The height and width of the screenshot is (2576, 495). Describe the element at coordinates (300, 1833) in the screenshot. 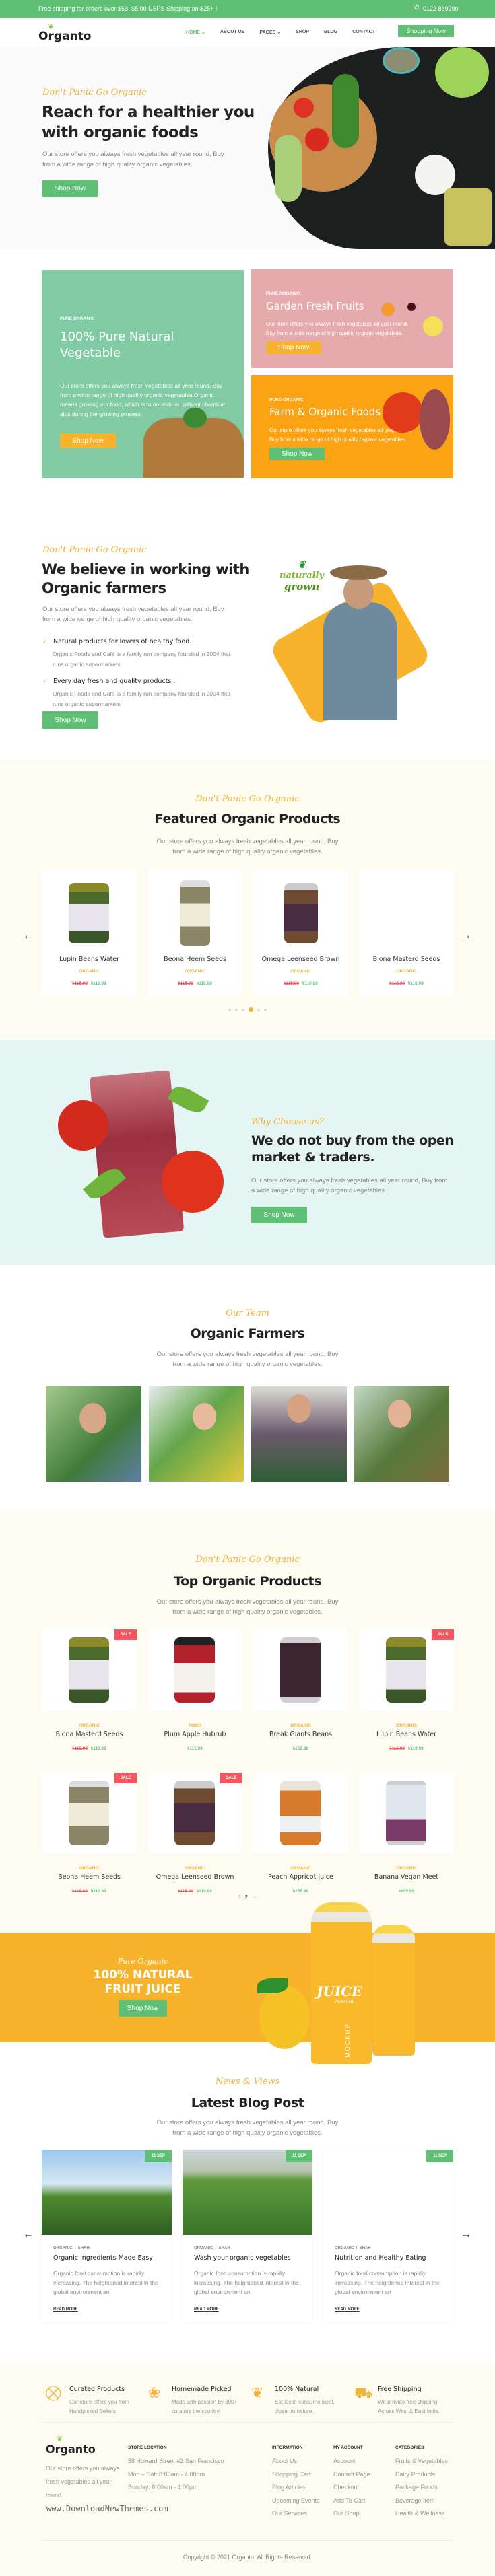

I see `product-card: ORGANIC Peach Appricot Juice ৳155.99` at that location.